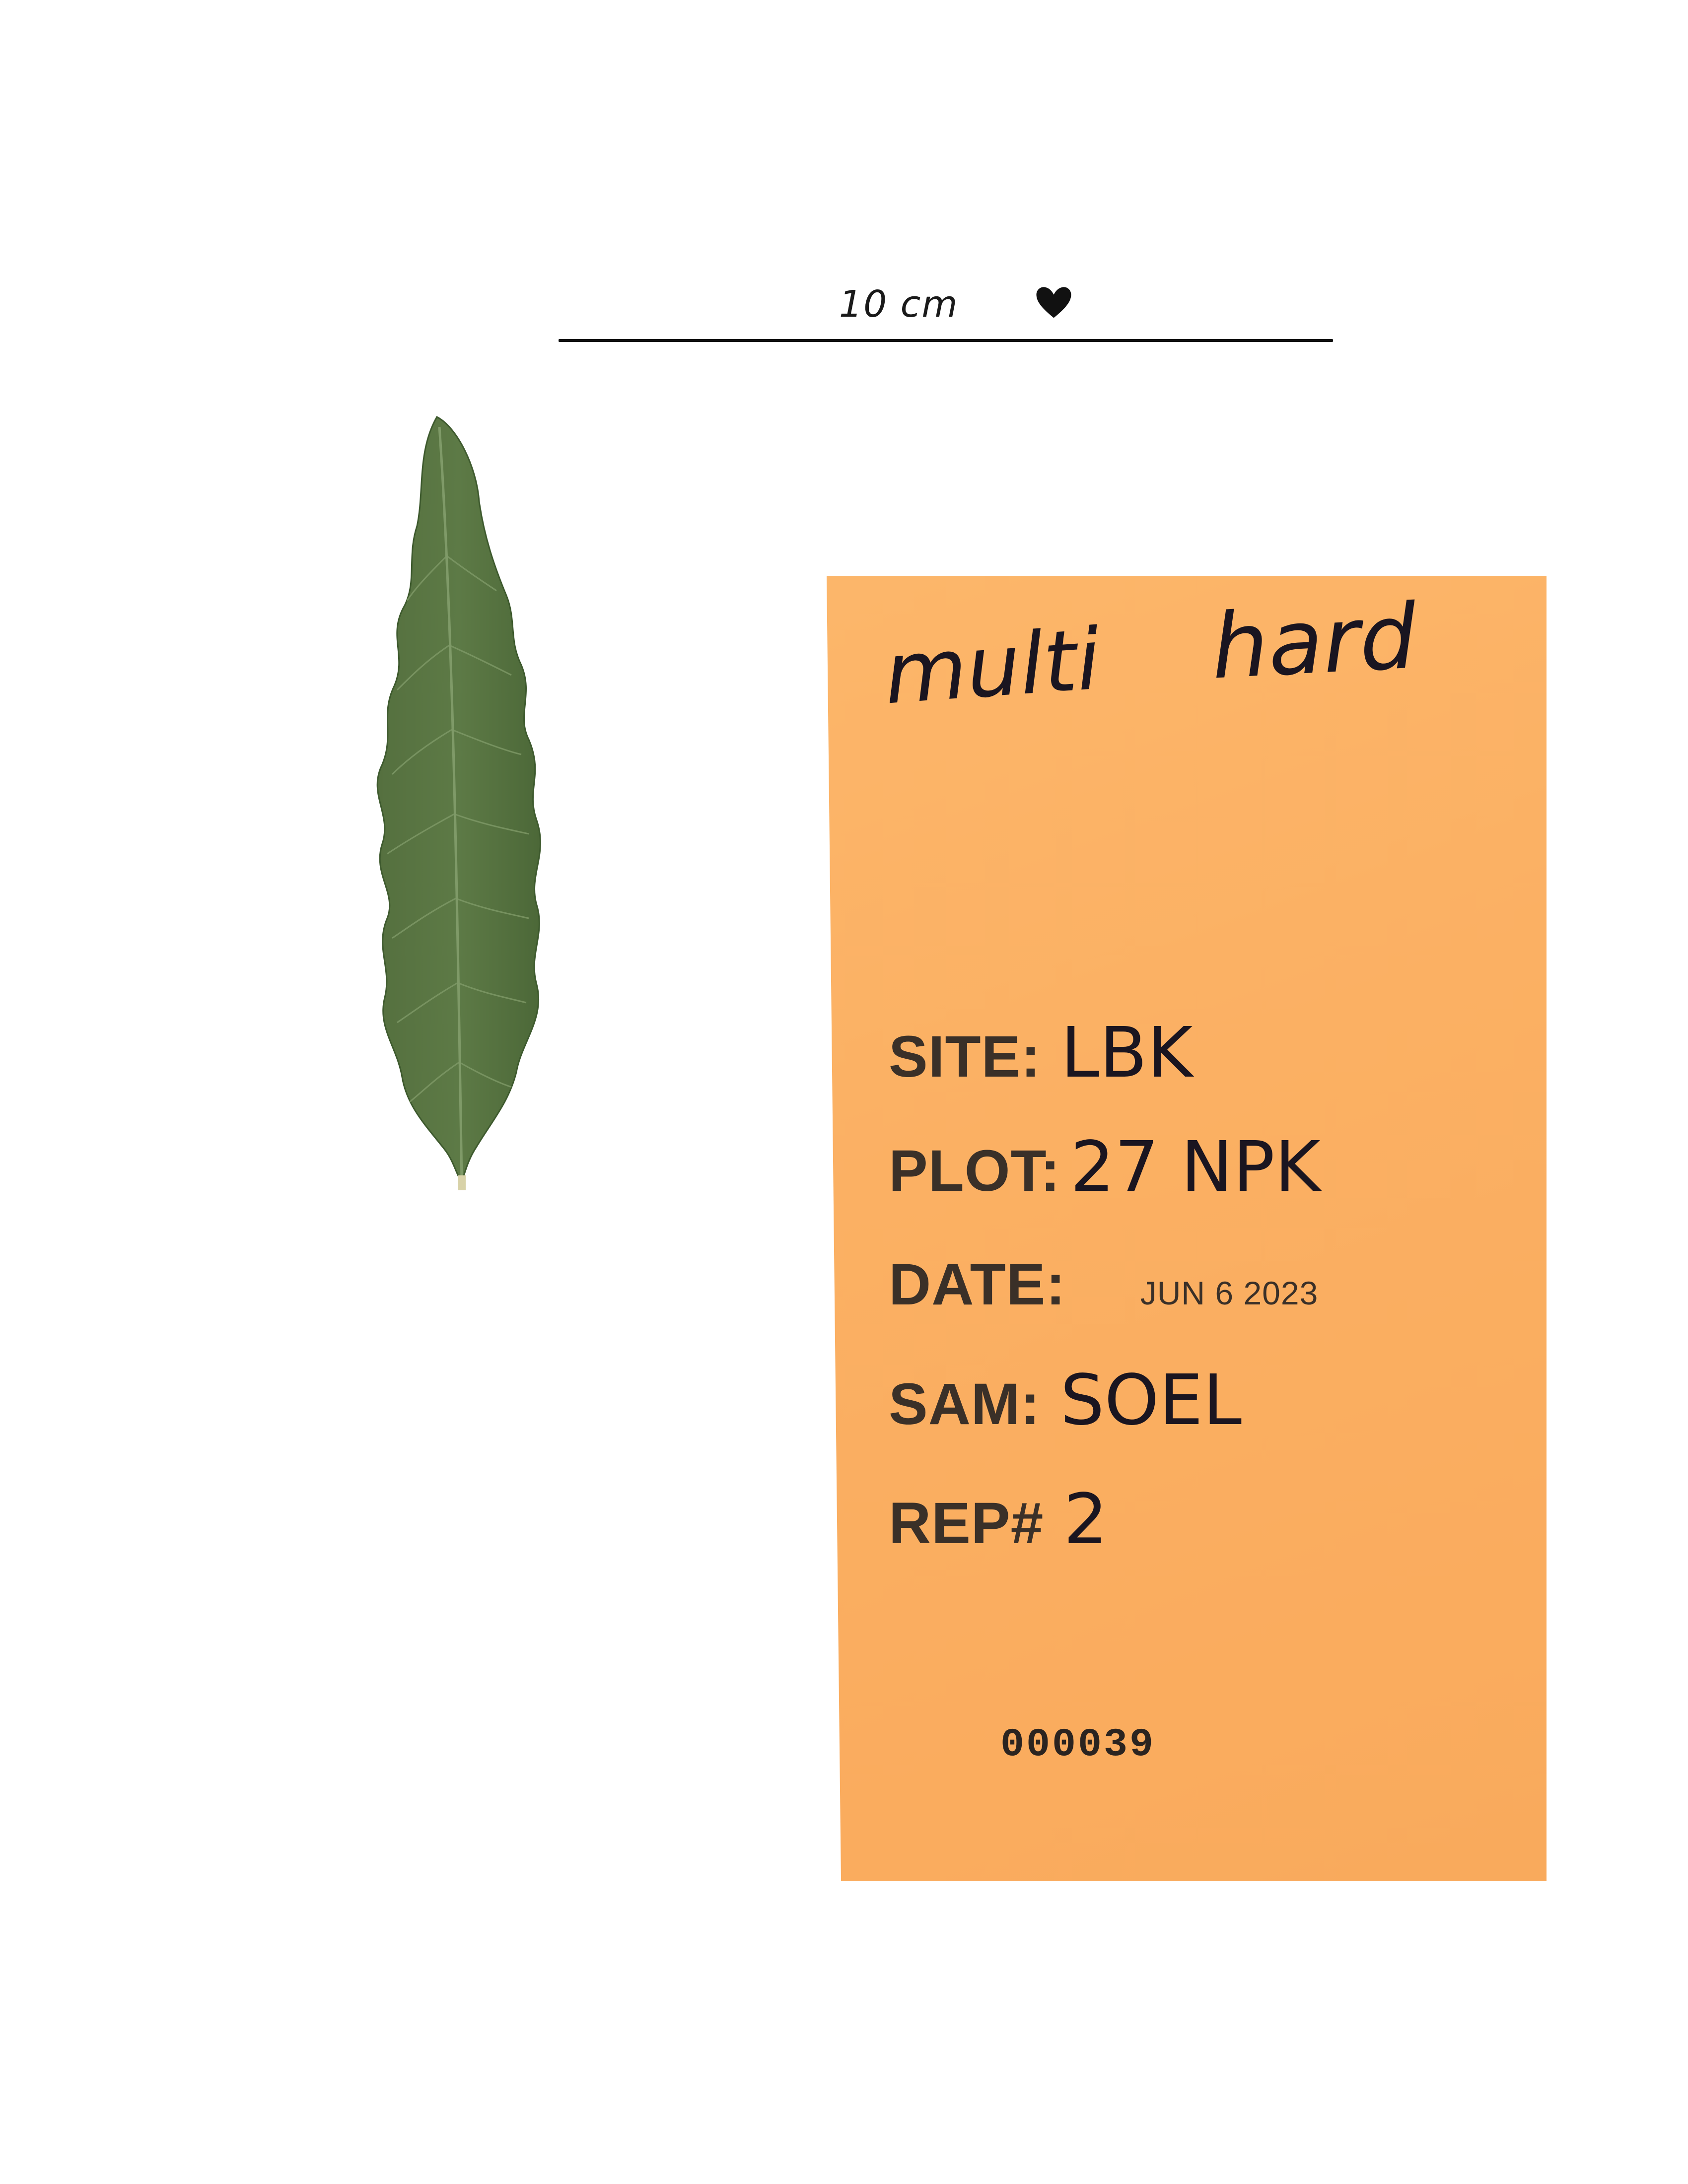 The image size is (1688, 2184). I want to click on site-row: SITE: LBK, so click(1041, 1053).